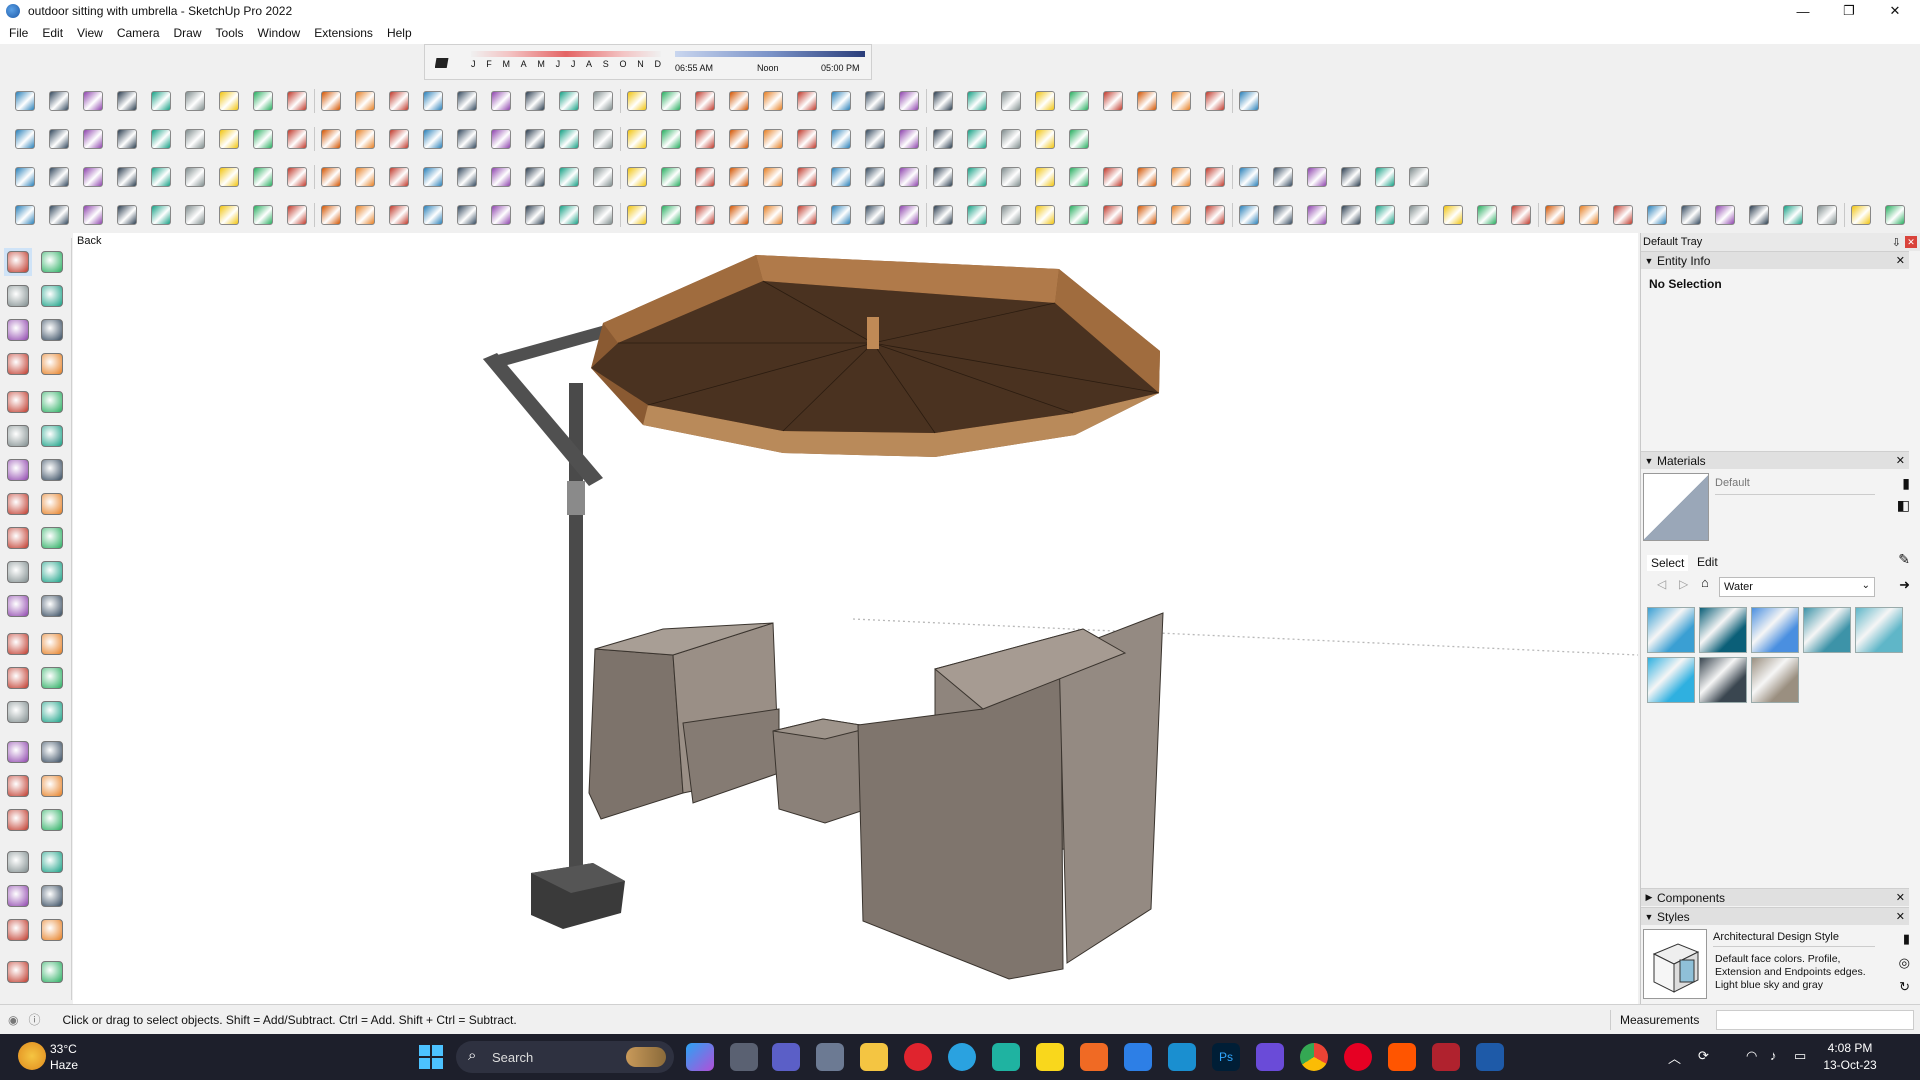 The image size is (1920, 1080). Describe the element at coordinates (399, 33) in the screenshot. I see `menu-help: Help` at that location.